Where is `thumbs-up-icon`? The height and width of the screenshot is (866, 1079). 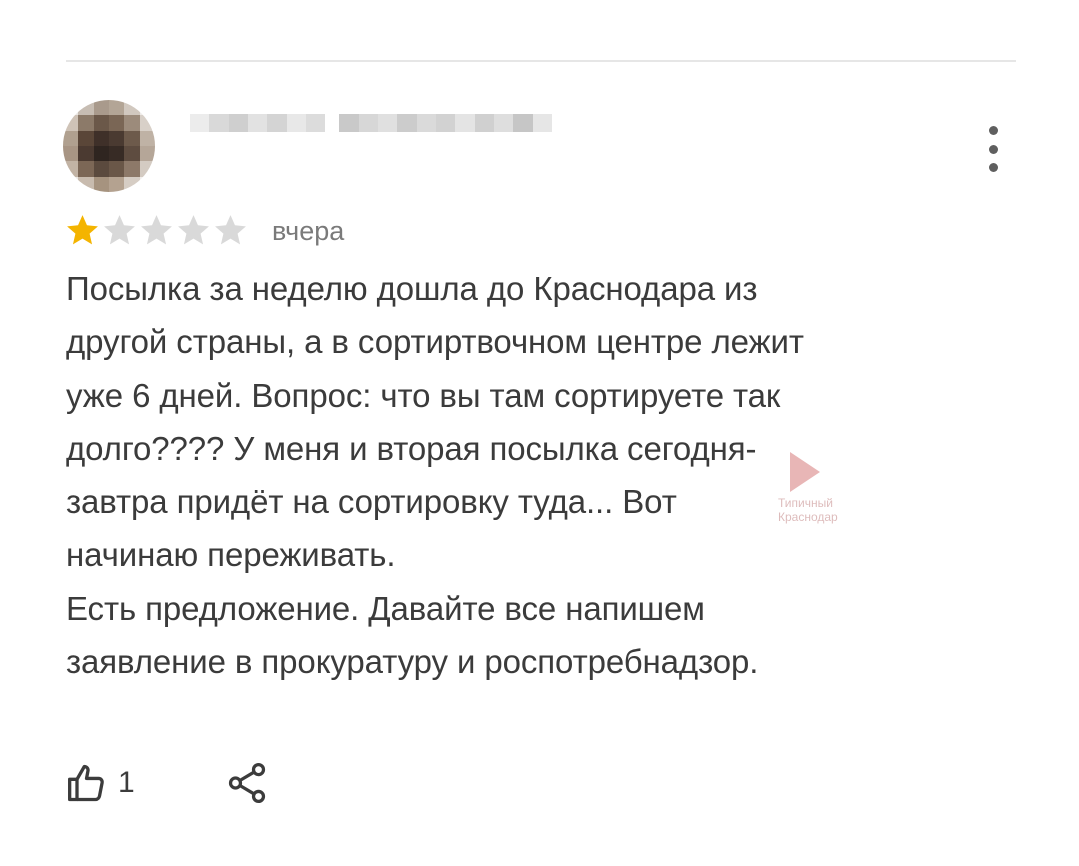
thumbs-up-icon is located at coordinates (86, 783).